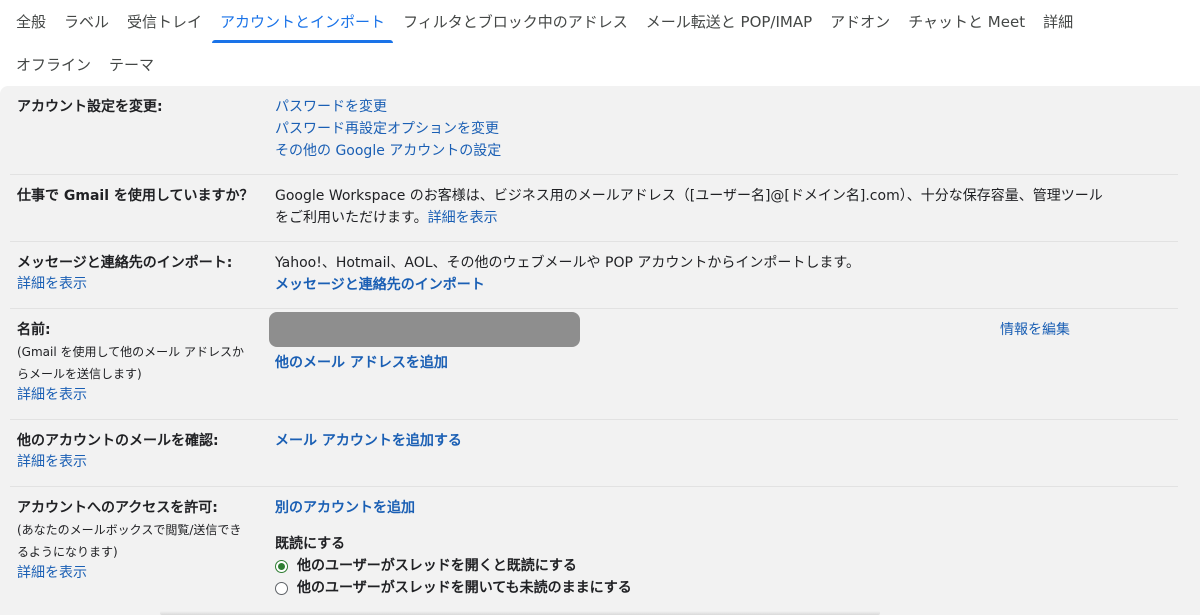 This screenshot has height=615, width=1200. What do you see at coordinates (1035, 329) in the screenshot?
I see `edit-info-link: 情報を編集` at bounding box center [1035, 329].